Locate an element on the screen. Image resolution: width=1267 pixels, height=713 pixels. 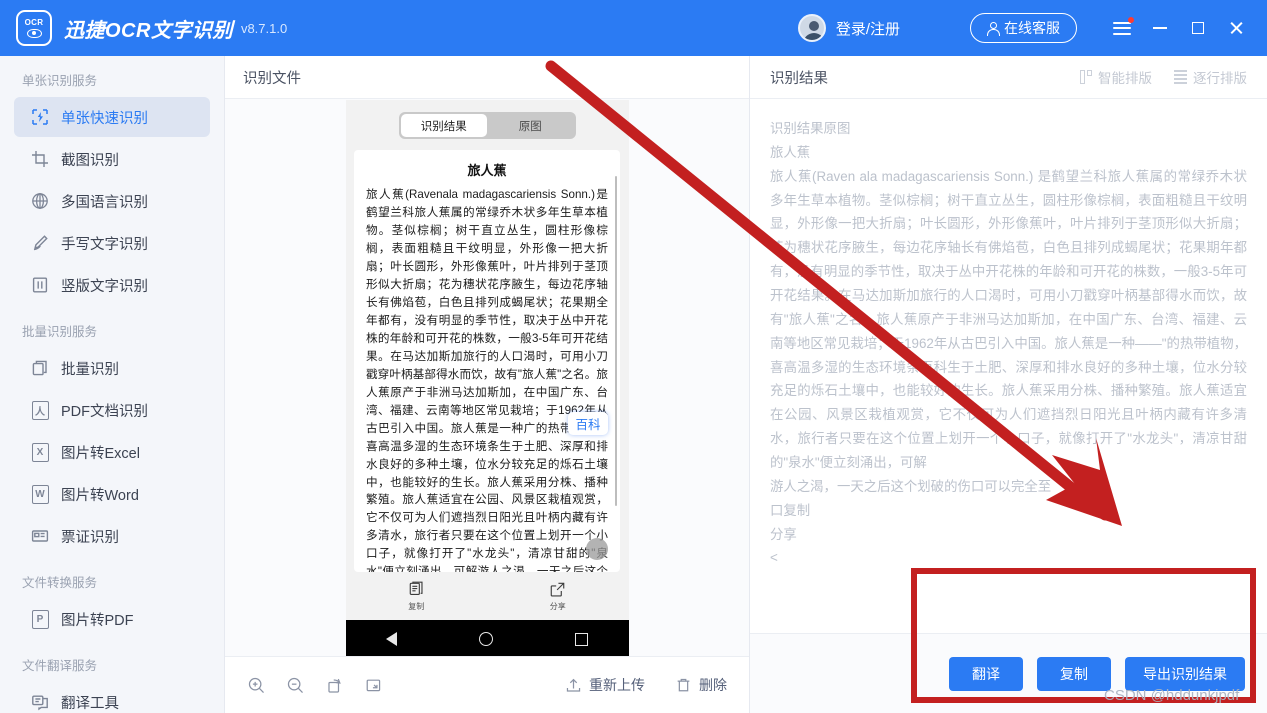
globe-icon is located at coordinates (40, 201).